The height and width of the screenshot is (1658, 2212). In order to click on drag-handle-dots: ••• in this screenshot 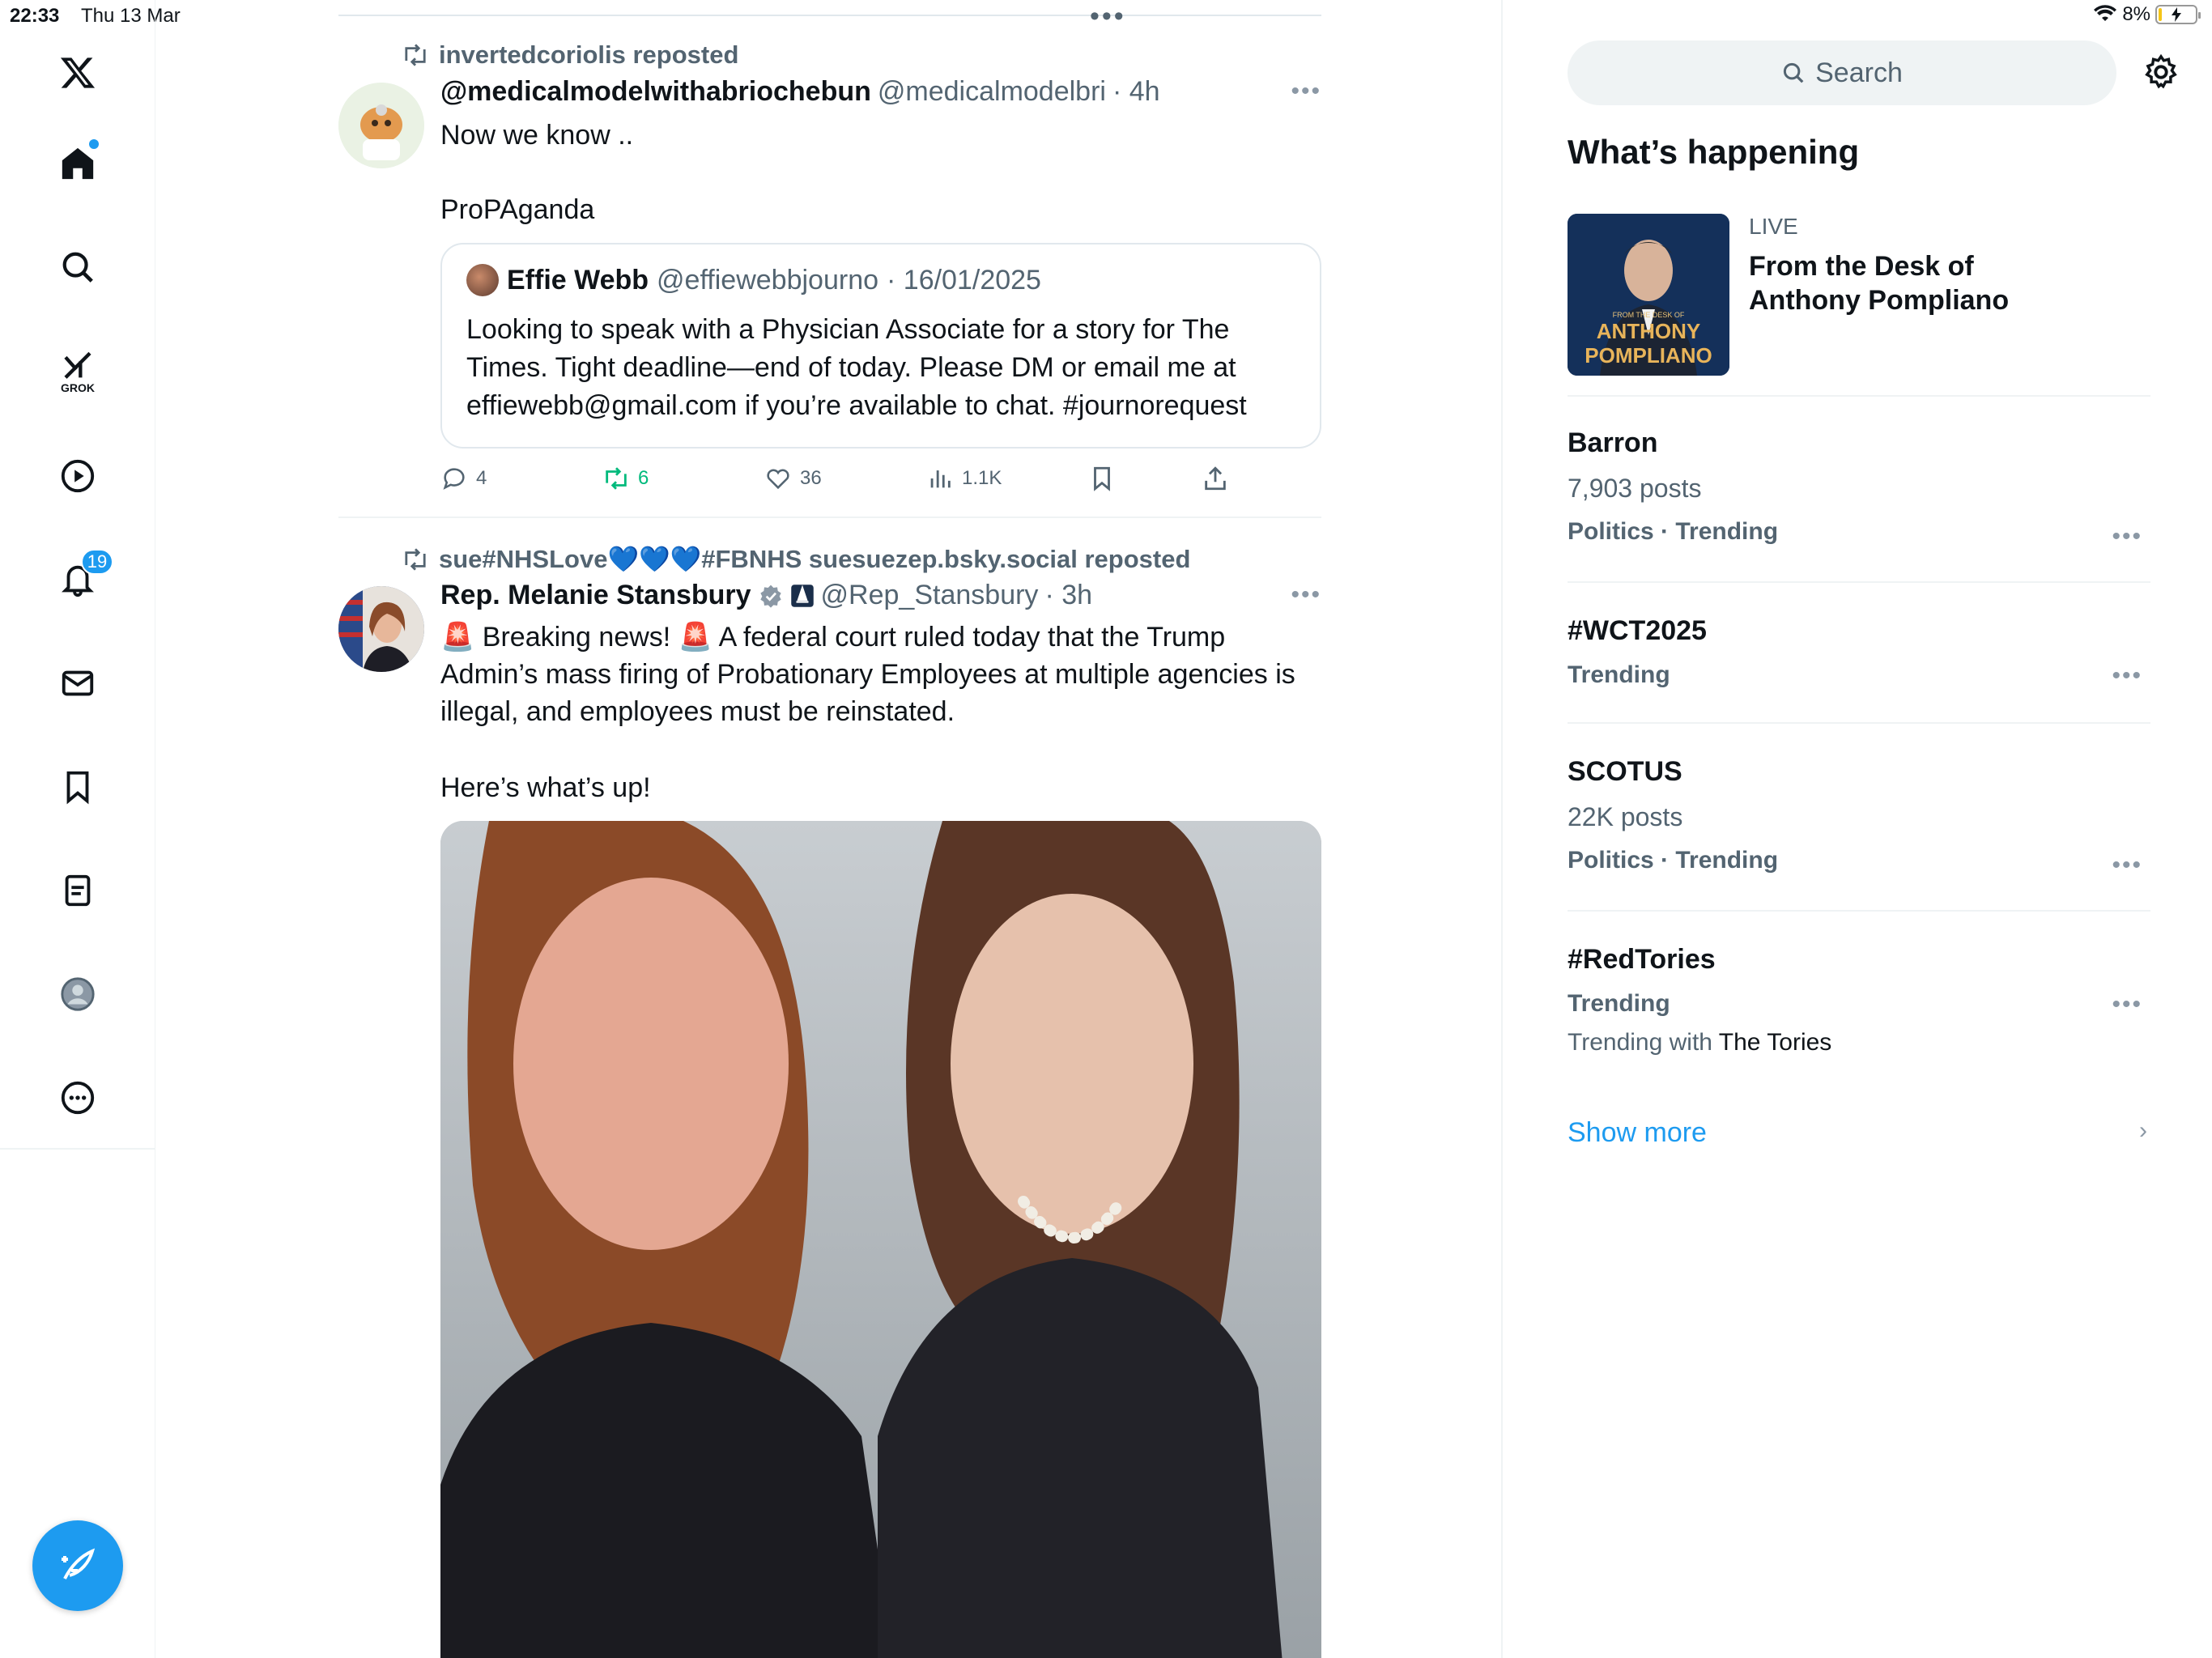, I will do `click(1108, 16)`.